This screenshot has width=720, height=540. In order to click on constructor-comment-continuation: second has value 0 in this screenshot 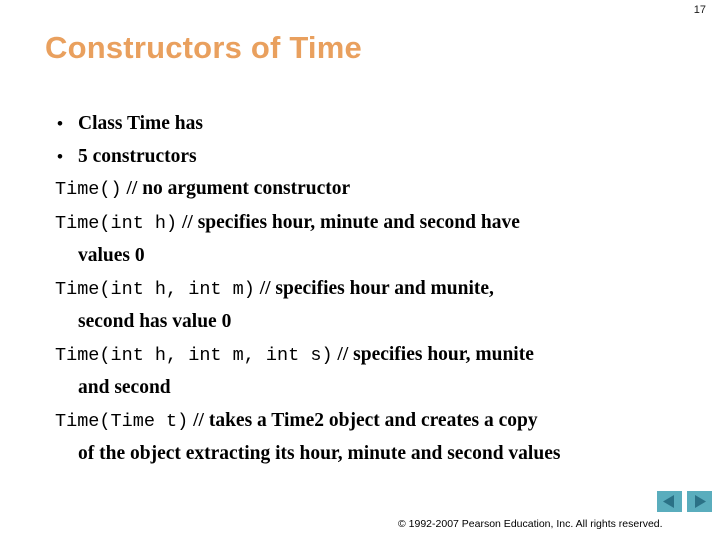, I will do `click(155, 321)`.